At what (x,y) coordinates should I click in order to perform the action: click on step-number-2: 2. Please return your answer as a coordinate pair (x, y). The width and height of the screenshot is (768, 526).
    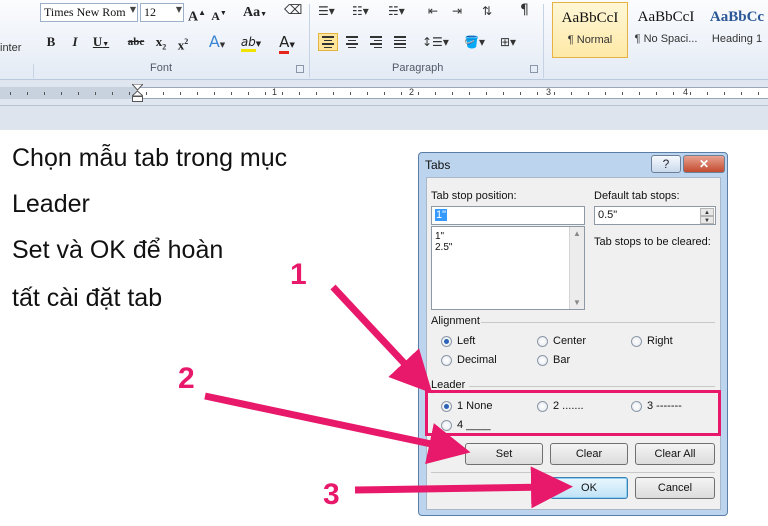
    Looking at the image, I should click on (186, 378).